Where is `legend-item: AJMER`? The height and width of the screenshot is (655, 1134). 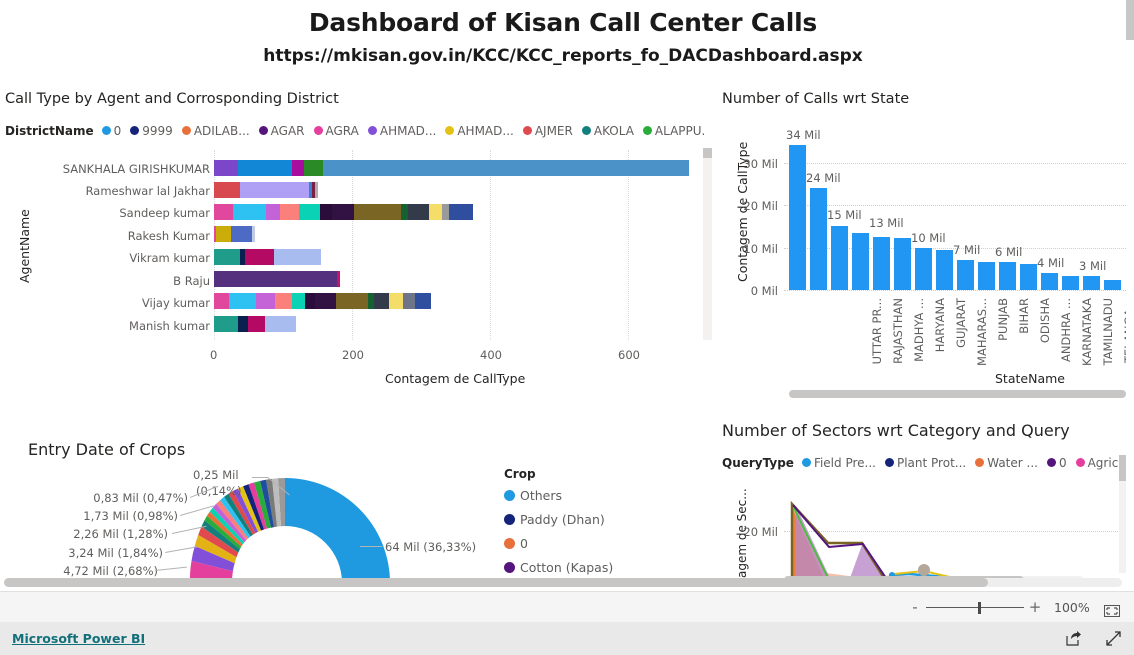 legend-item: AJMER is located at coordinates (547, 131).